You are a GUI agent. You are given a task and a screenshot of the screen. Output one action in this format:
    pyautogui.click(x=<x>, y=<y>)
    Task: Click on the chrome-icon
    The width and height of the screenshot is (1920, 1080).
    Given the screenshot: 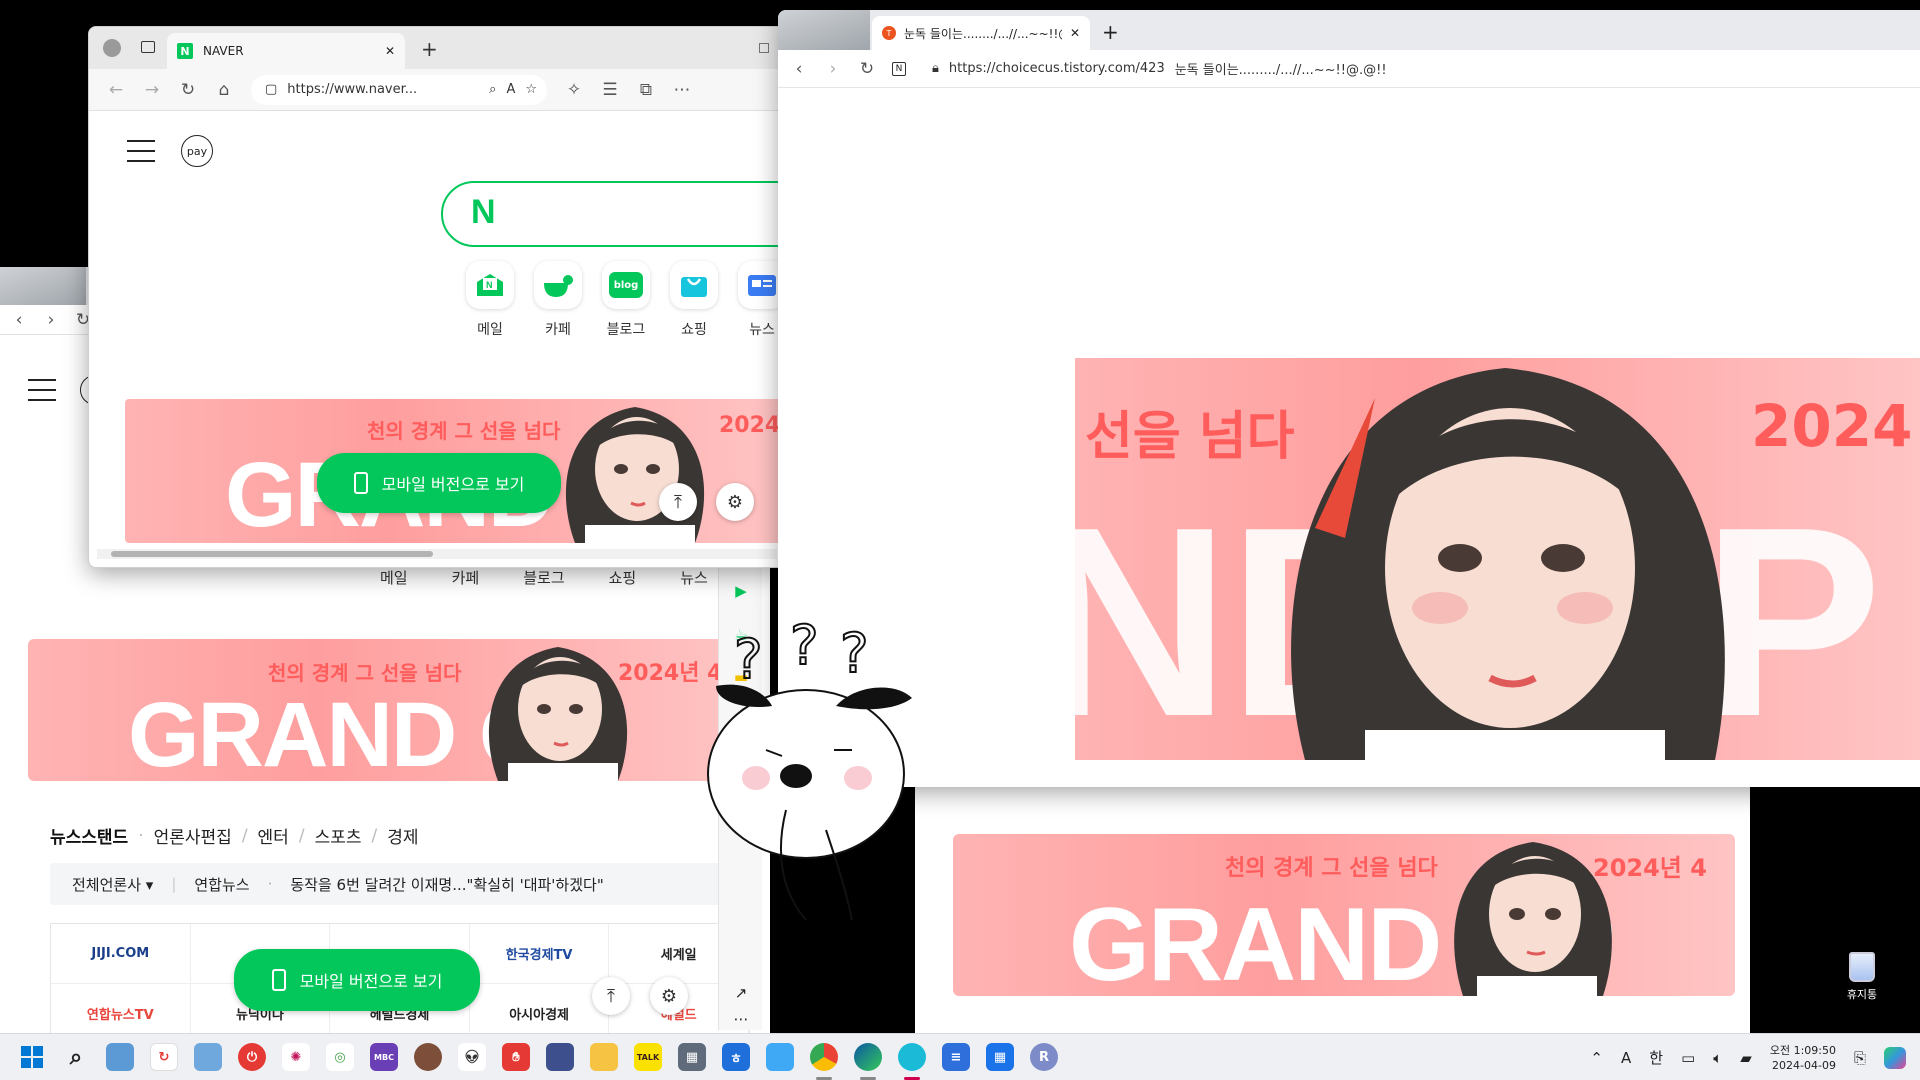 What is the action you would take?
    pyautogui.click(x=824, y=1057)
    